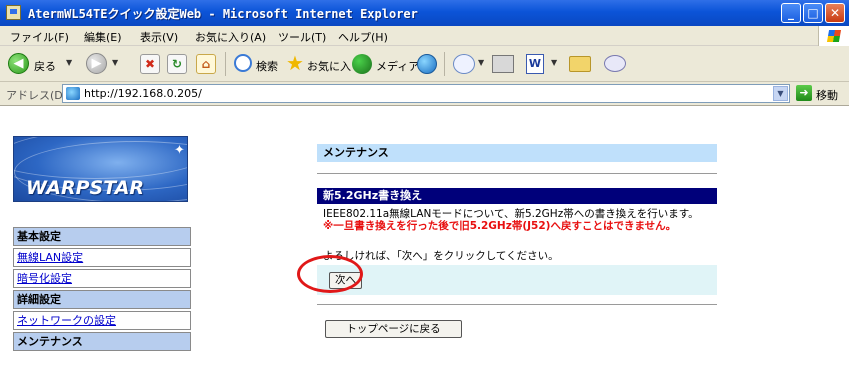 The width and height of the screenshot is (849, 367). I want to click on logo-text: WARPSTAR, so click(85, 188).